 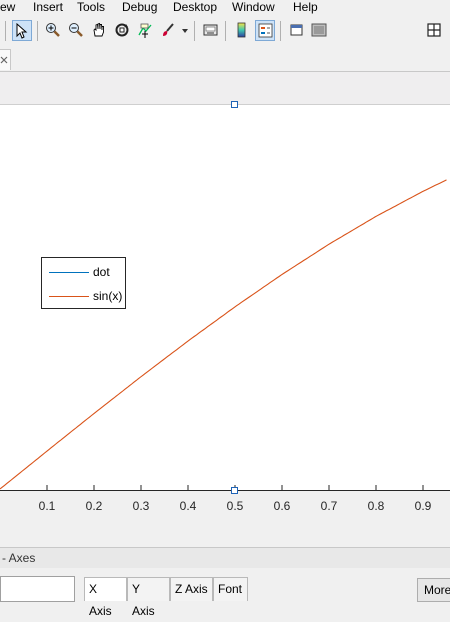 What do you see at coordinates (188, 506) in the screenshot?
I see `x-tick-label: 0.4` at bounding box center [188, 506].